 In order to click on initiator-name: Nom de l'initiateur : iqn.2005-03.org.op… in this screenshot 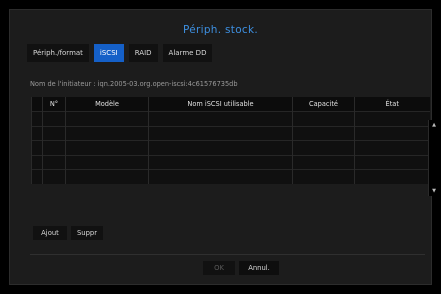, I will do `click(134, 84)`.